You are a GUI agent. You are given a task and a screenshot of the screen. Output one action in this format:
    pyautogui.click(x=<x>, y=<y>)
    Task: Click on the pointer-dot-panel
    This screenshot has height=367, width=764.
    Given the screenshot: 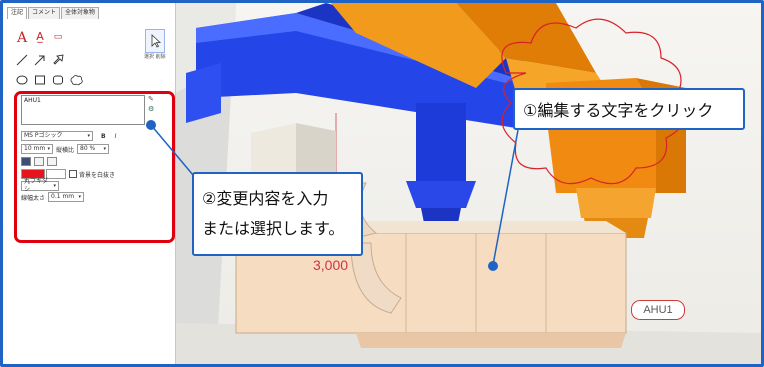 What is the action you would take?
    pyautogui.click(x=151, y=125)
    